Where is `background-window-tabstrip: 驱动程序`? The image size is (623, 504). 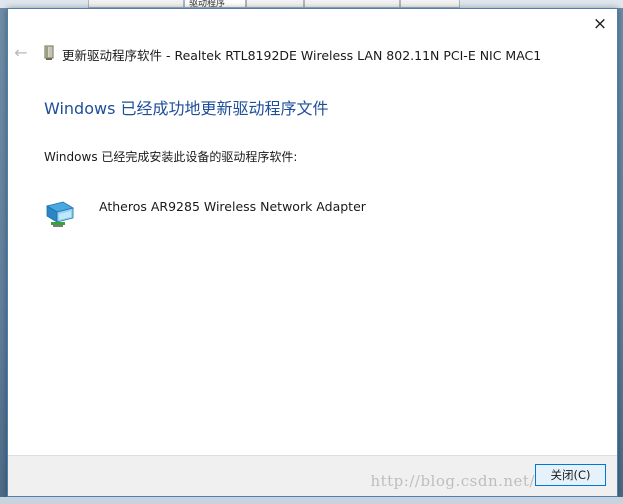 background-window-tabstrip: 驱动程序 is located at coordinates (311, 4).